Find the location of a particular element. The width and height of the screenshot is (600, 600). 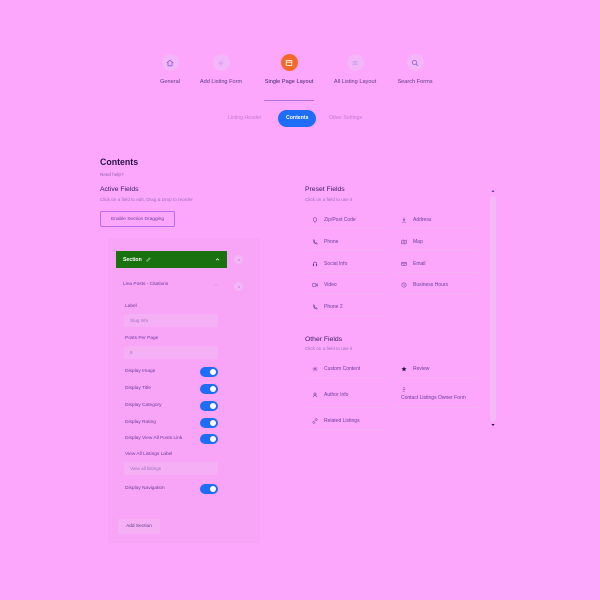

preset-field-zip: Zip/Post Code is located at coordinates (347, 220).